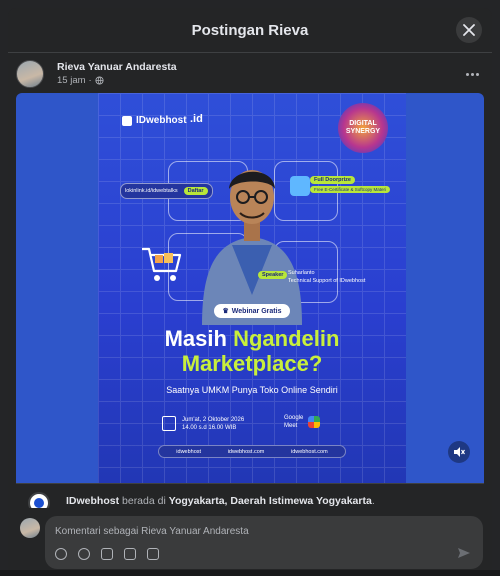  I want to click on more-options-button, so click(472, 74).